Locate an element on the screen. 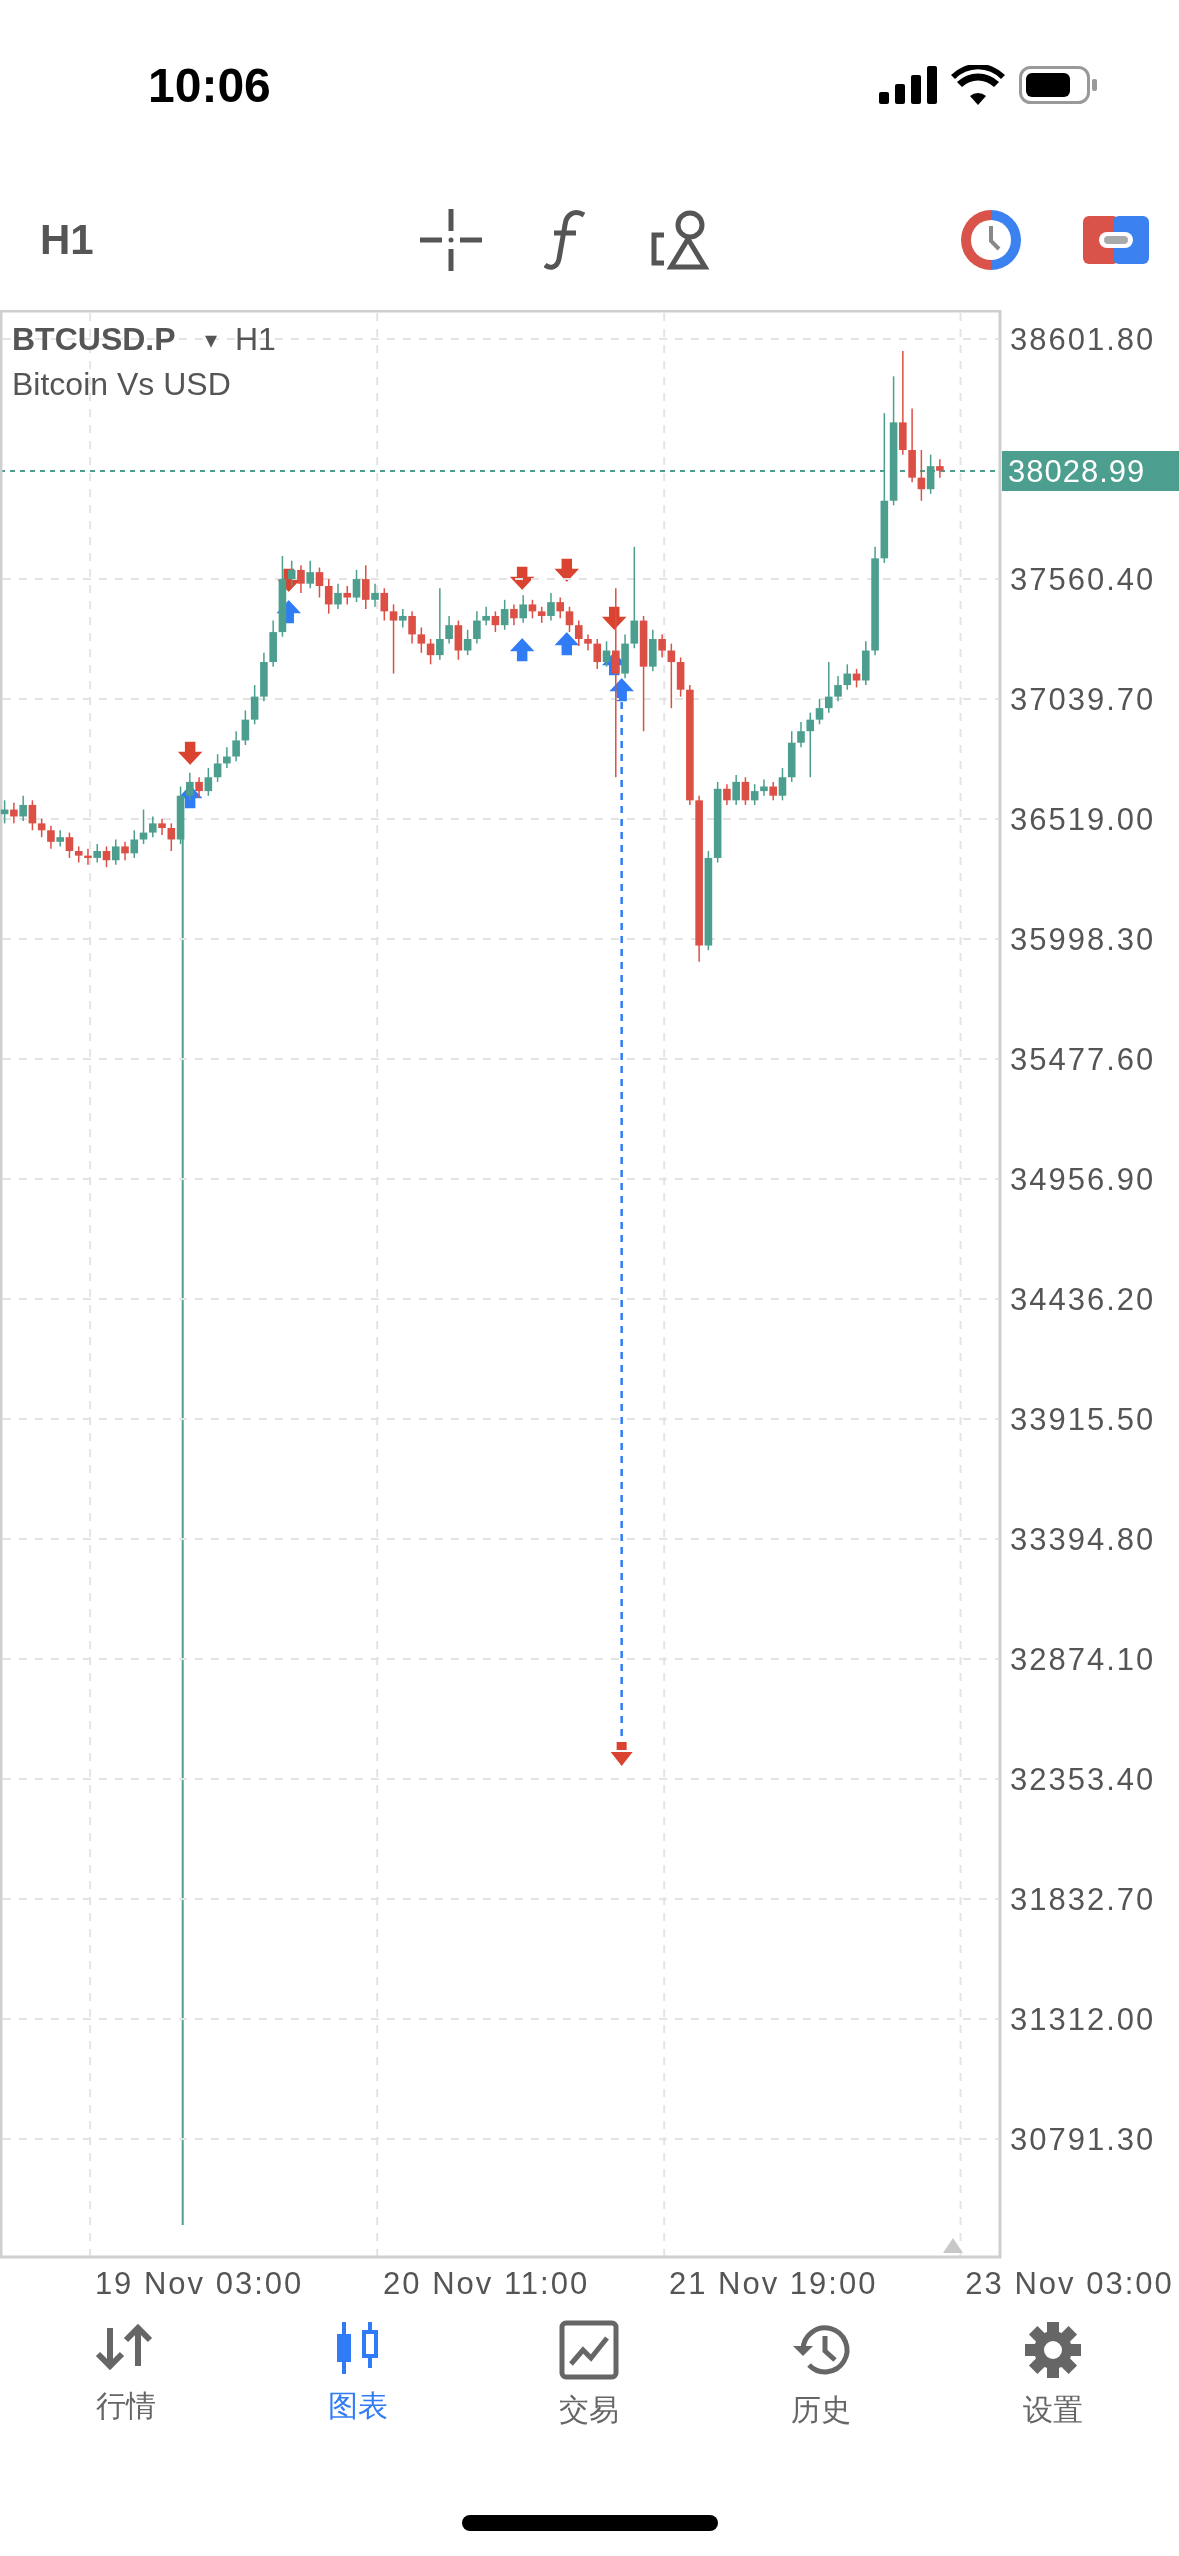  toggle-icon is located at coordinates (1116, 240).